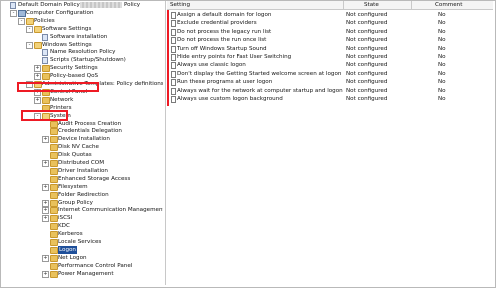 The width and height of the screenshot is (496, 288). What do you see at coordinates (82, 29) in the screenshot?
I see `tree-node: - Software Settings` at bounding box center [82, 29].